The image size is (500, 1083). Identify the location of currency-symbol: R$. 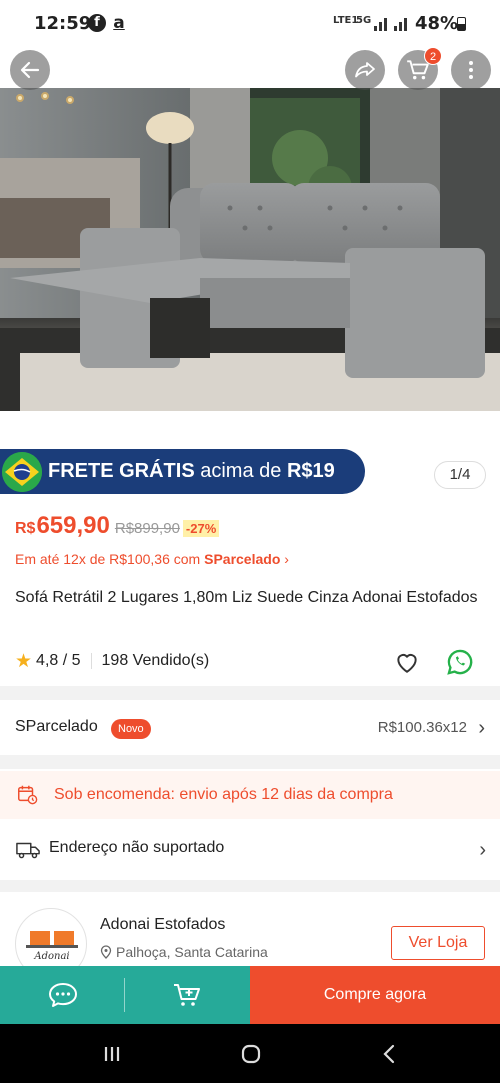
(25, 528).